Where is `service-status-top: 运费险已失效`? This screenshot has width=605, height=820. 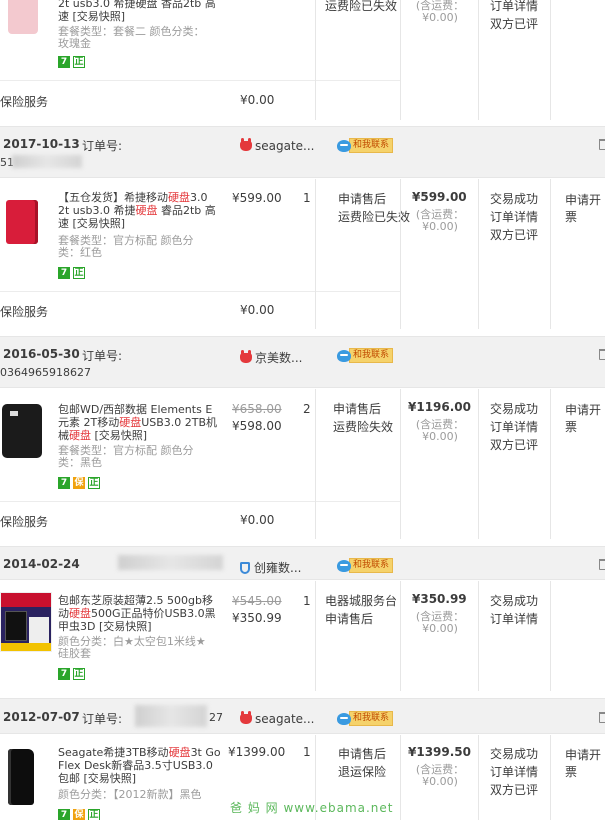
service-status-top: 运费险已失效 is located at coordinates (361, 6).